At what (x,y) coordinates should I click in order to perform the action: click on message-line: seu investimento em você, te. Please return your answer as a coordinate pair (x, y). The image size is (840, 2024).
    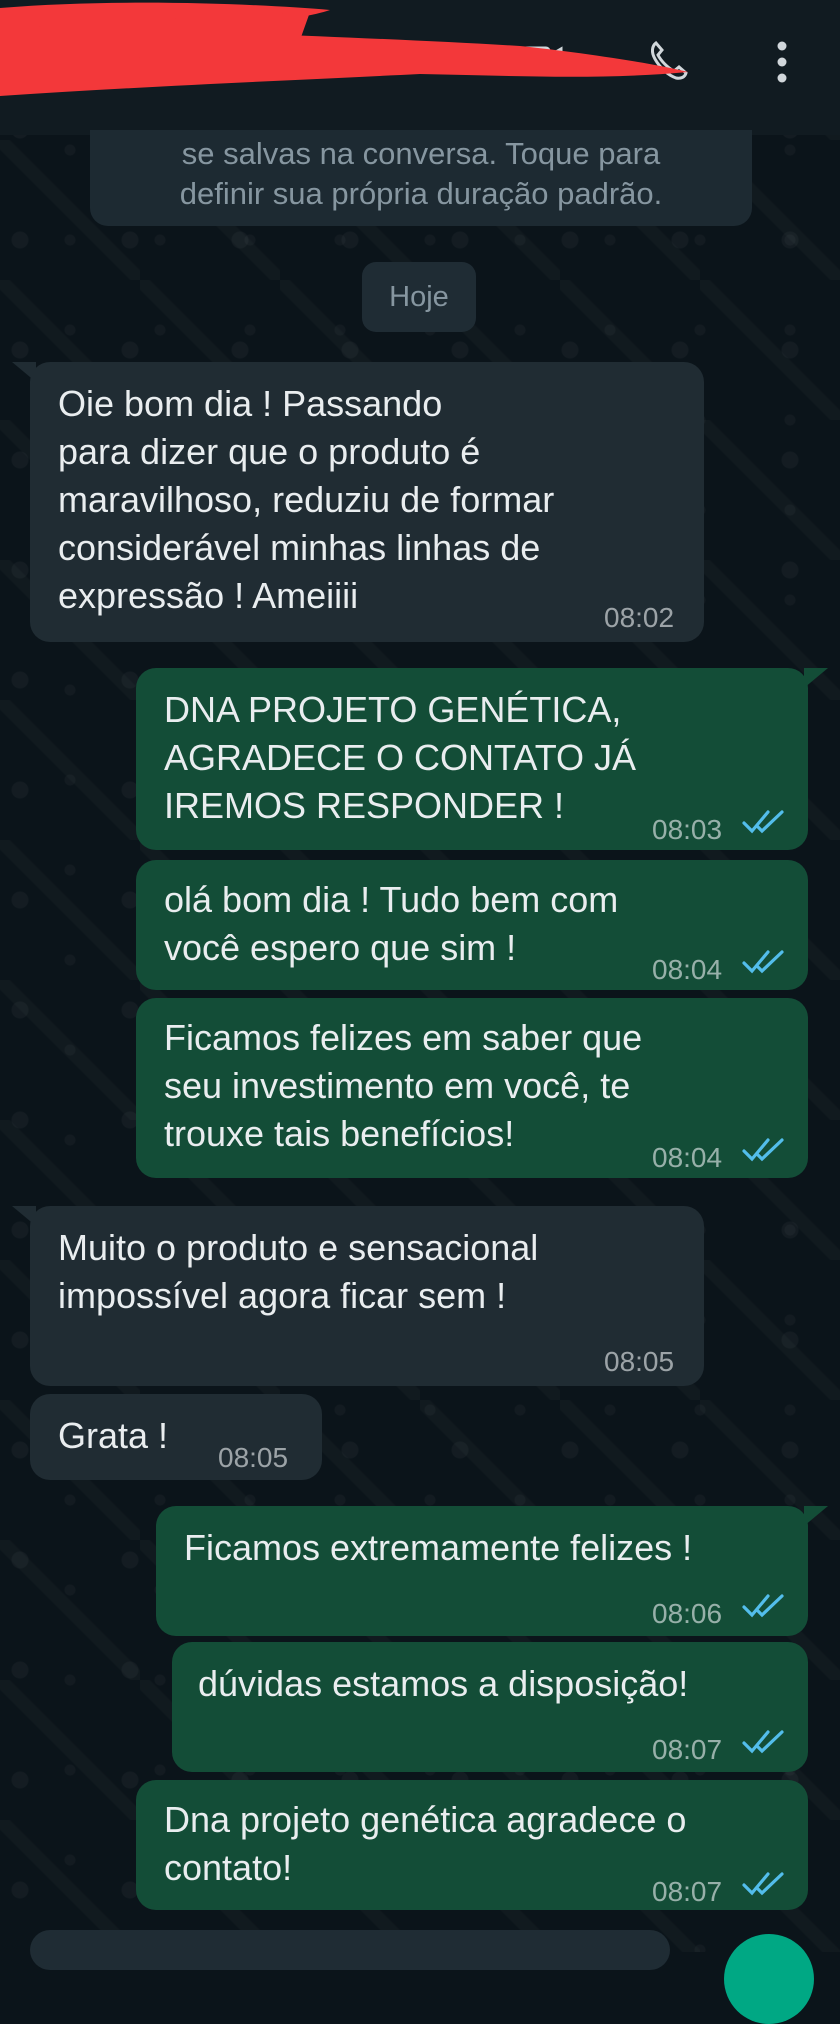
    Looking at the image, I should click on (397, 1085).